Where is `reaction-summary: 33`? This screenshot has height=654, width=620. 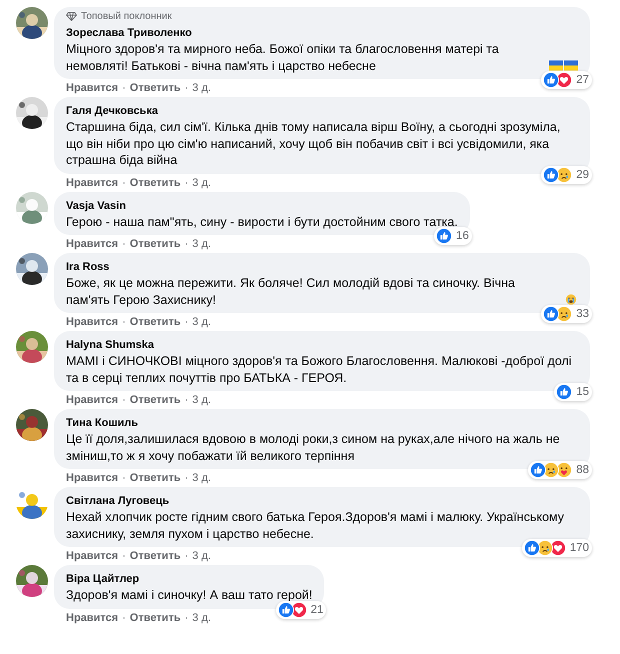
reaction-summary: 33 is located at coordinates (566, 314).